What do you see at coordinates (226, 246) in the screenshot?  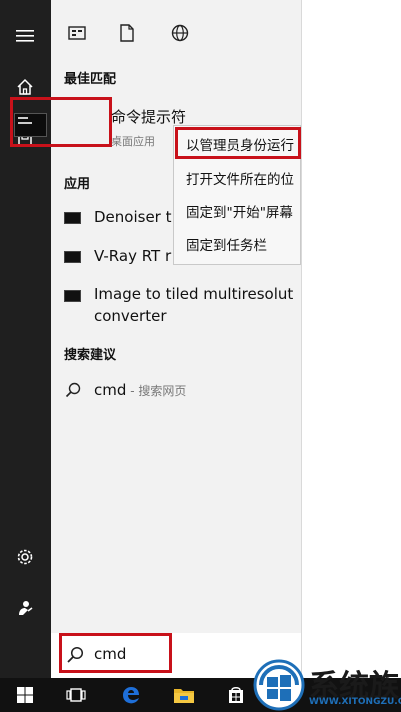 I see `menu-item-label: 固定到任务栏` at bounding box center [226, 246].